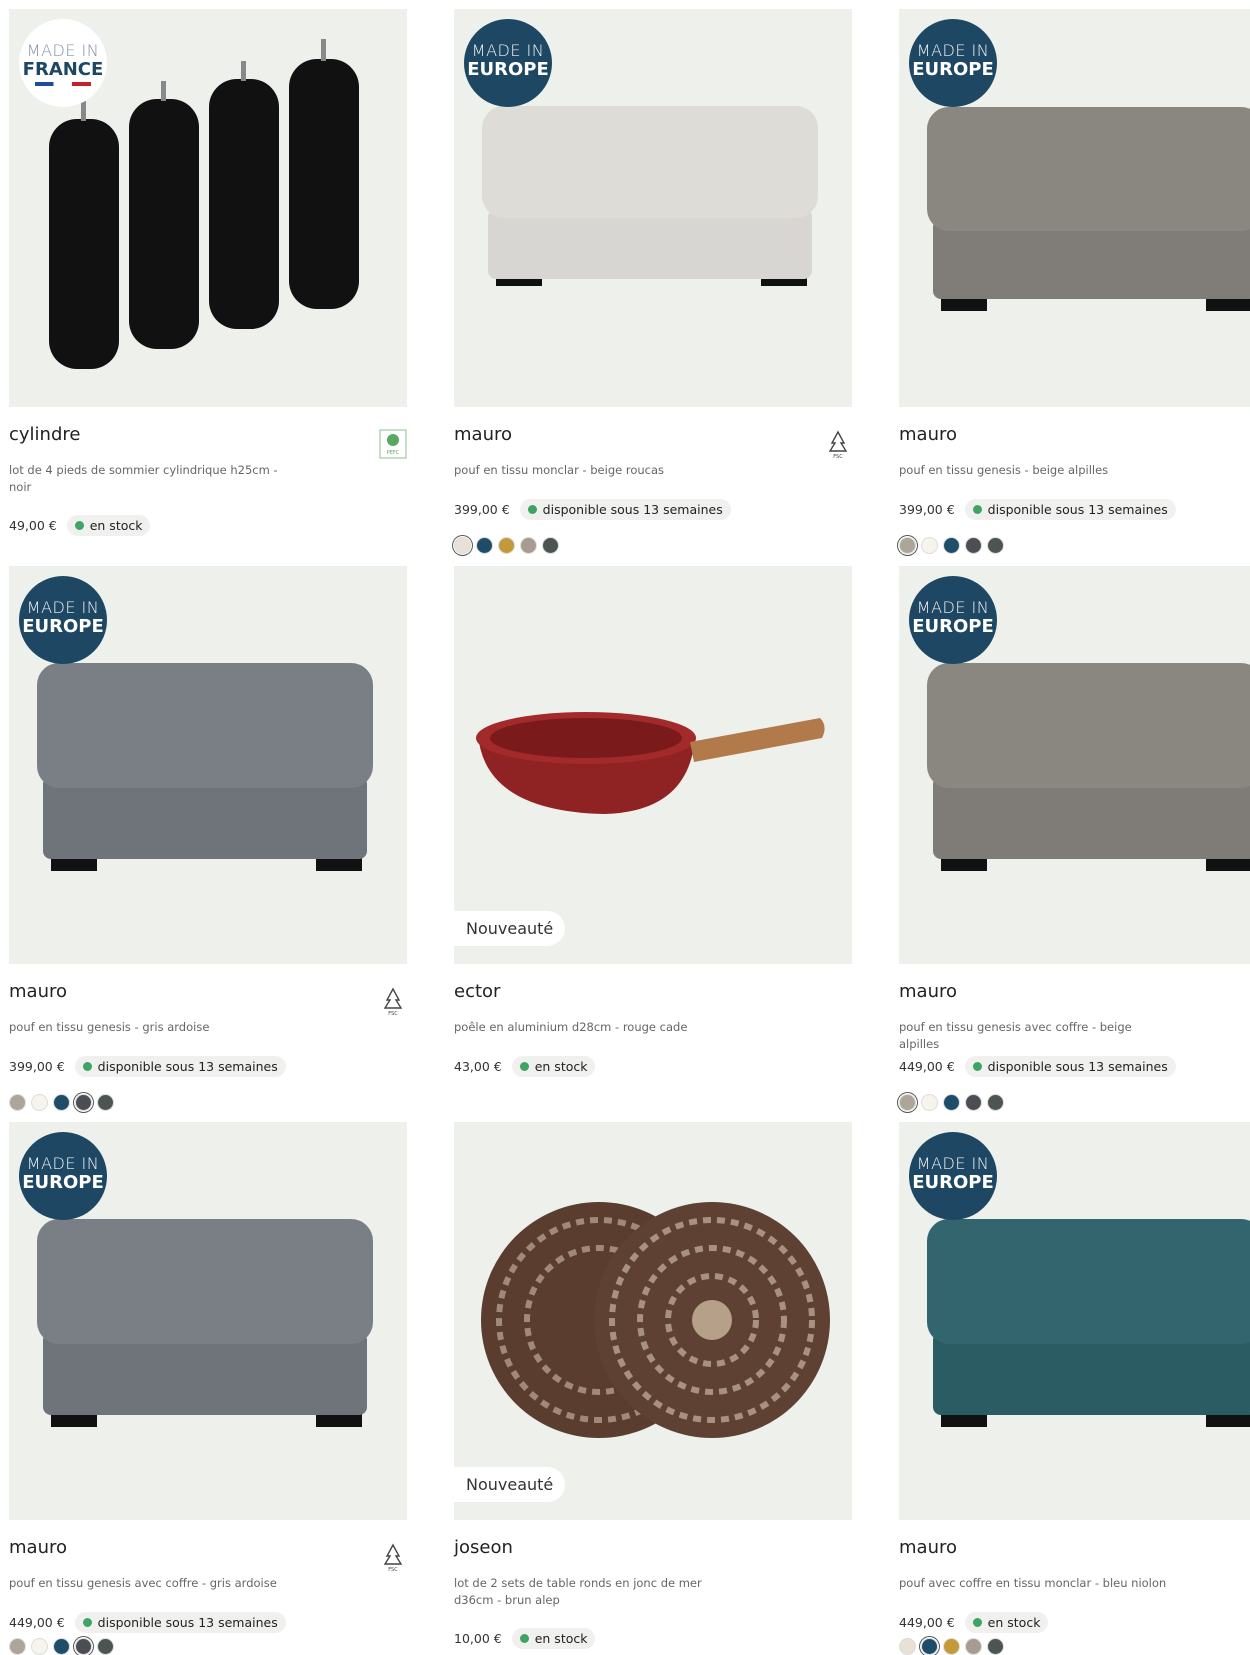  I want to click on product-title: cylindre, so click(44, 434).